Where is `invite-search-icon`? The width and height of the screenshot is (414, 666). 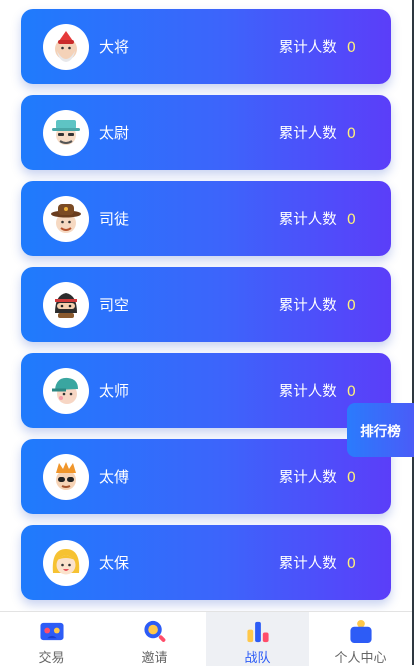
invite-search-icon is located at coordinates (154, 631).